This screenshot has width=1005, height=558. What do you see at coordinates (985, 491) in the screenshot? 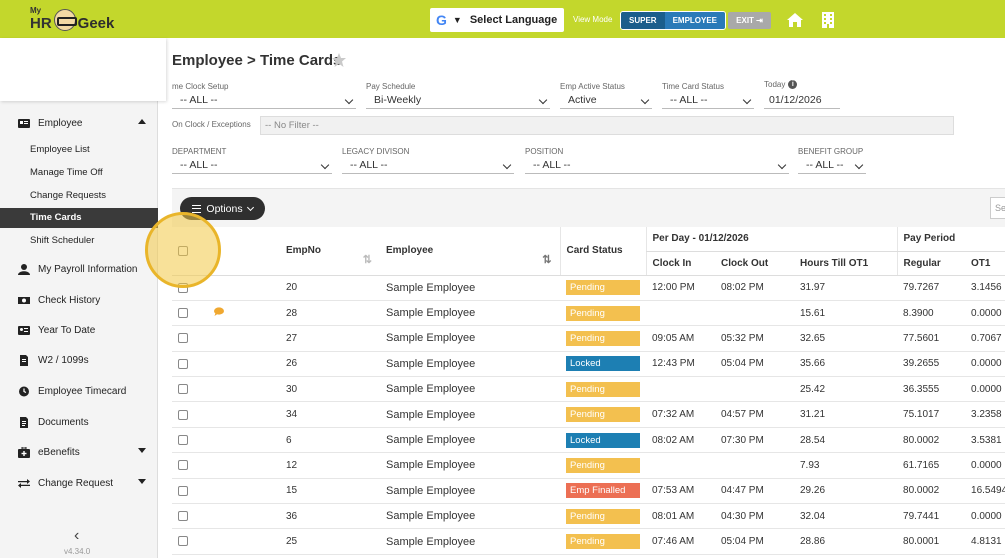
I see `cell-ot1: 16.5494` at bounding box center [985, 491].